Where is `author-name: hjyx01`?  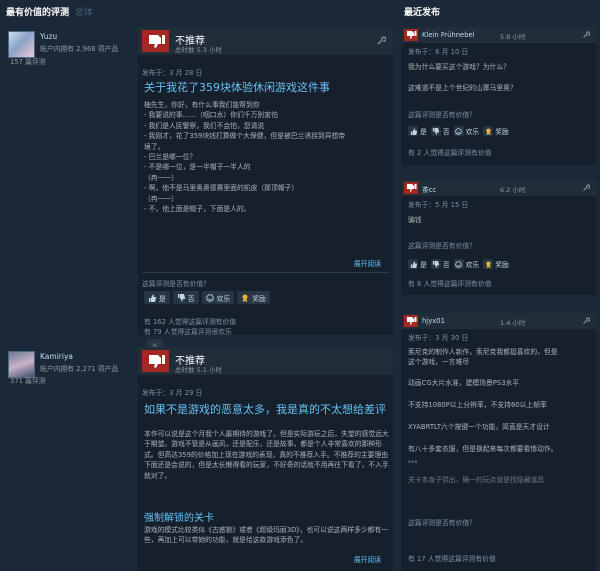
author-name: hjyx01 is located at coordinates (433, 321).